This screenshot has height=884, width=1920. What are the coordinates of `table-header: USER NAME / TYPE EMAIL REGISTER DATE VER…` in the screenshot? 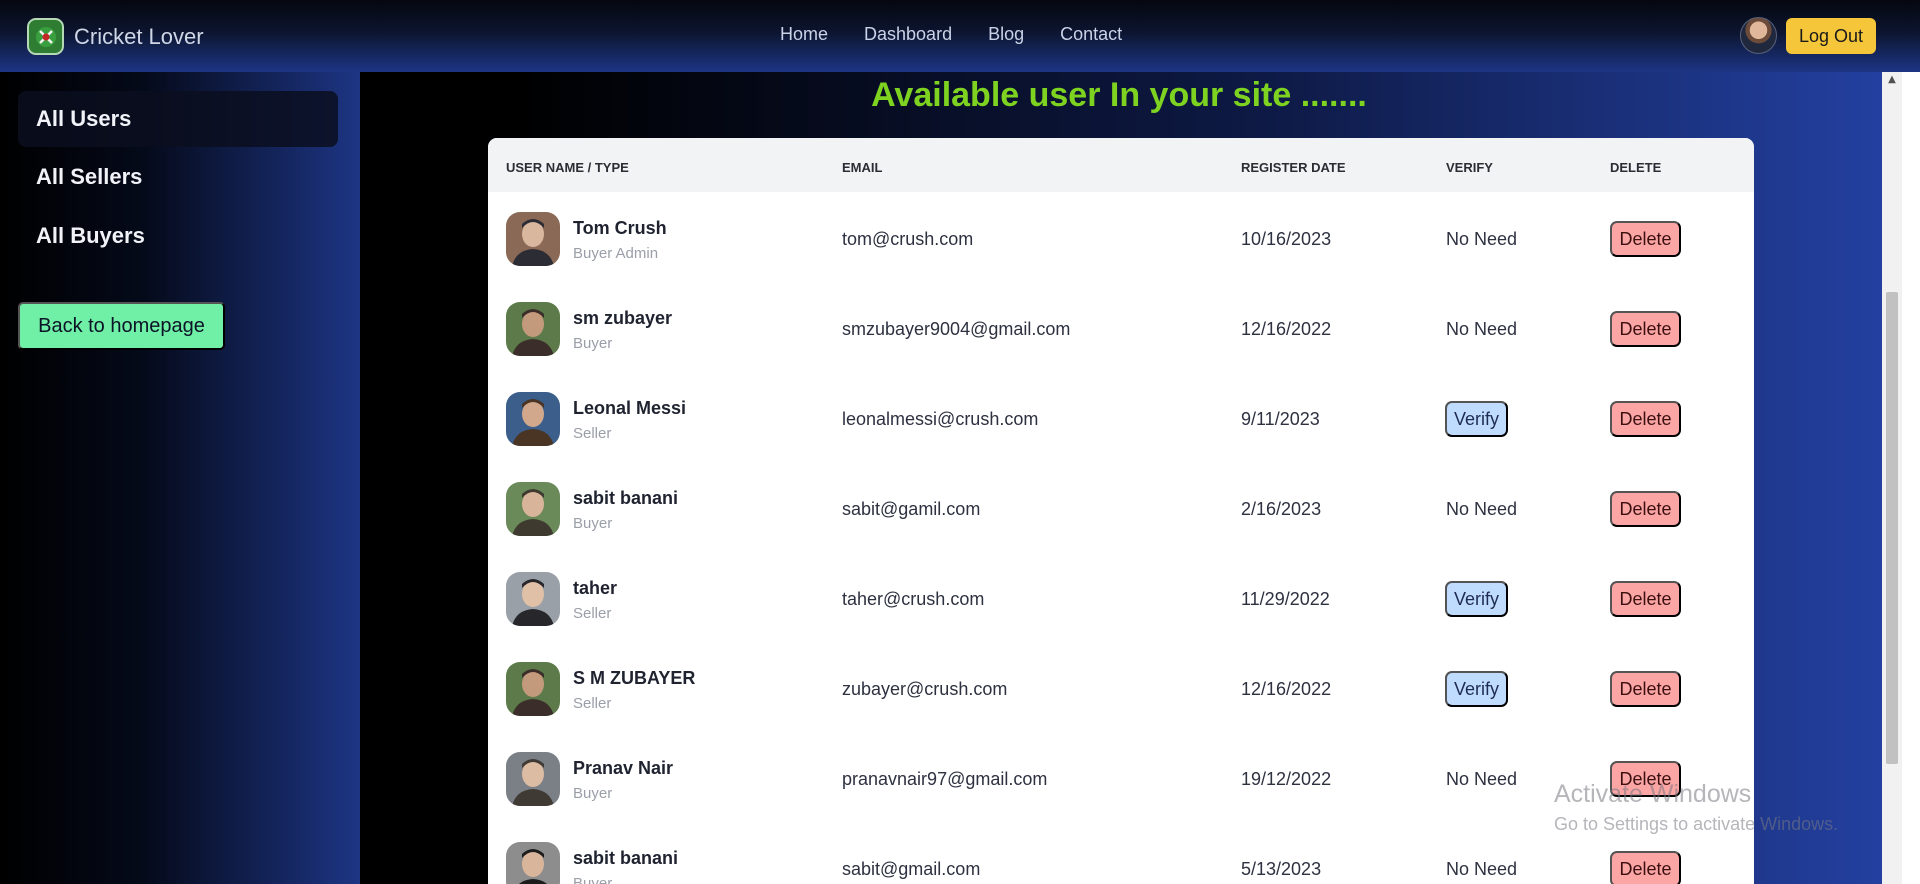 It's located at (1121, 165).